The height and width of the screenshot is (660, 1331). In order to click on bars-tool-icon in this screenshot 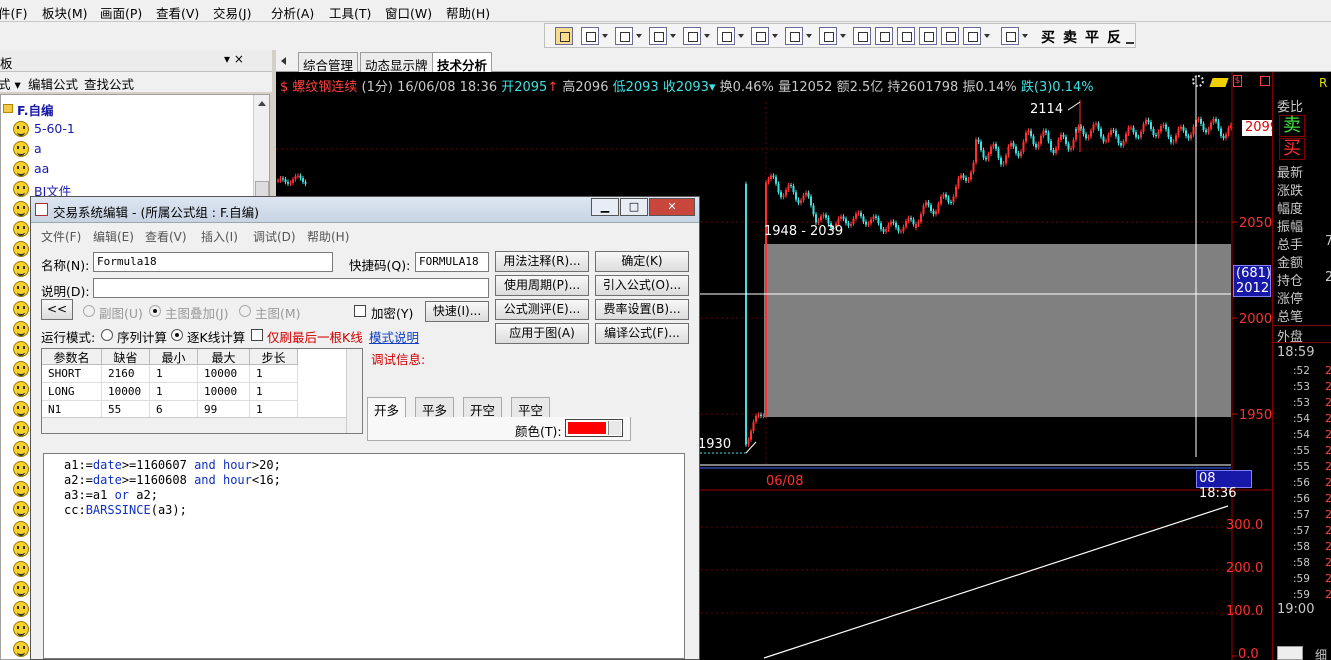, I will do `click(658, 36)`.